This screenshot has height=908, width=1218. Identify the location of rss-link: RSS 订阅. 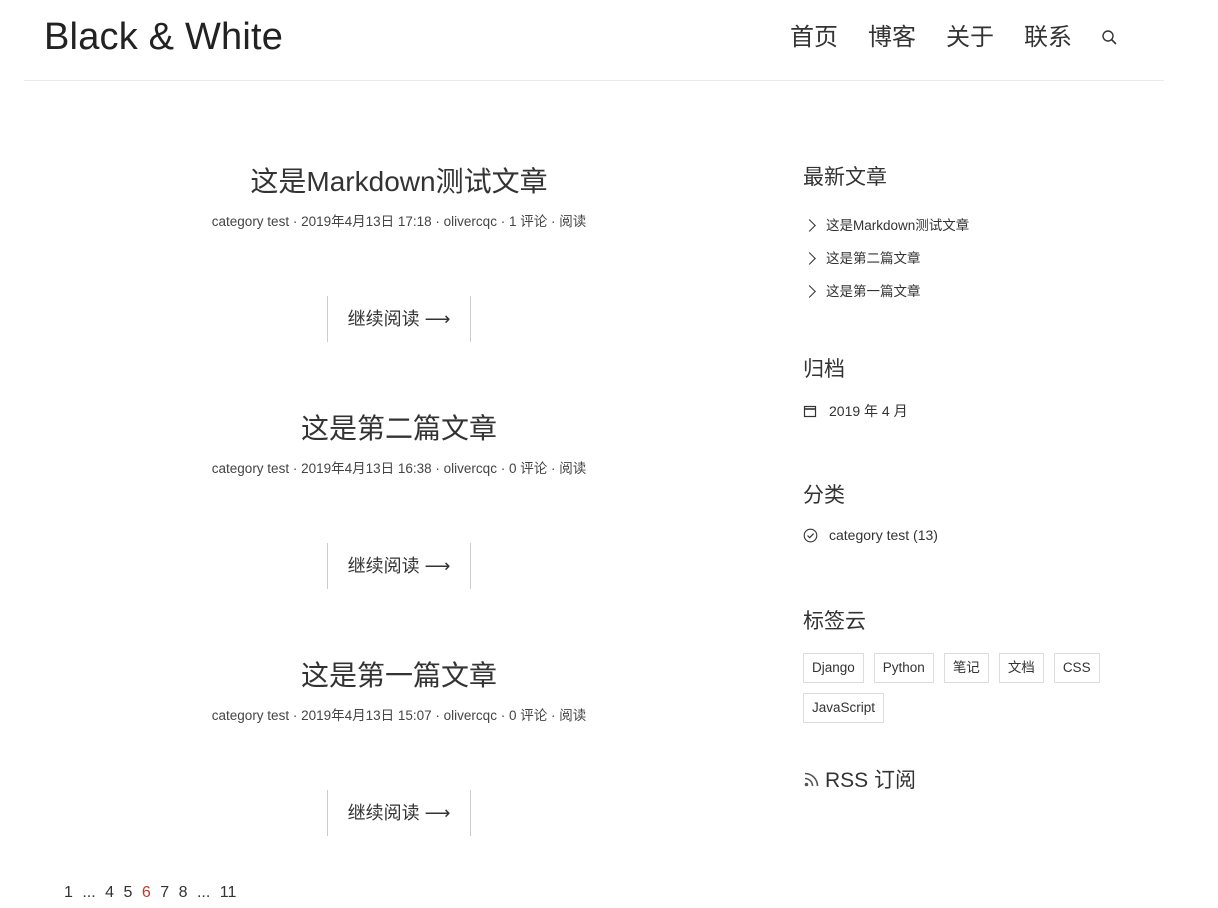
(983, 779).